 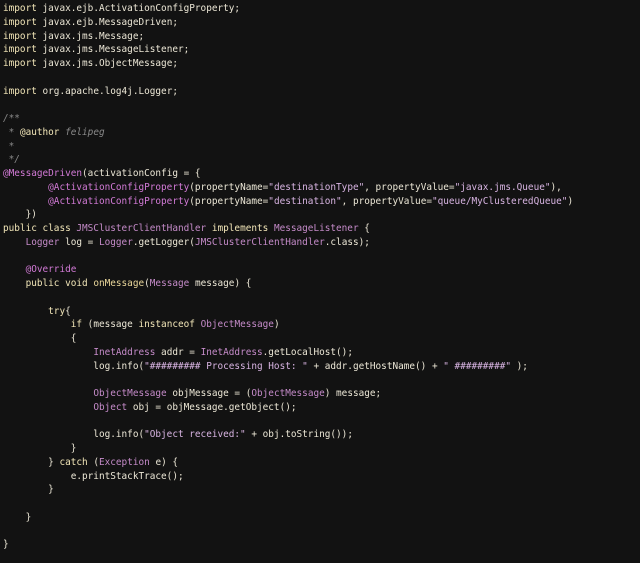 I want to click on code-token: e.printStackTrace();, so click(x=93, y=476).